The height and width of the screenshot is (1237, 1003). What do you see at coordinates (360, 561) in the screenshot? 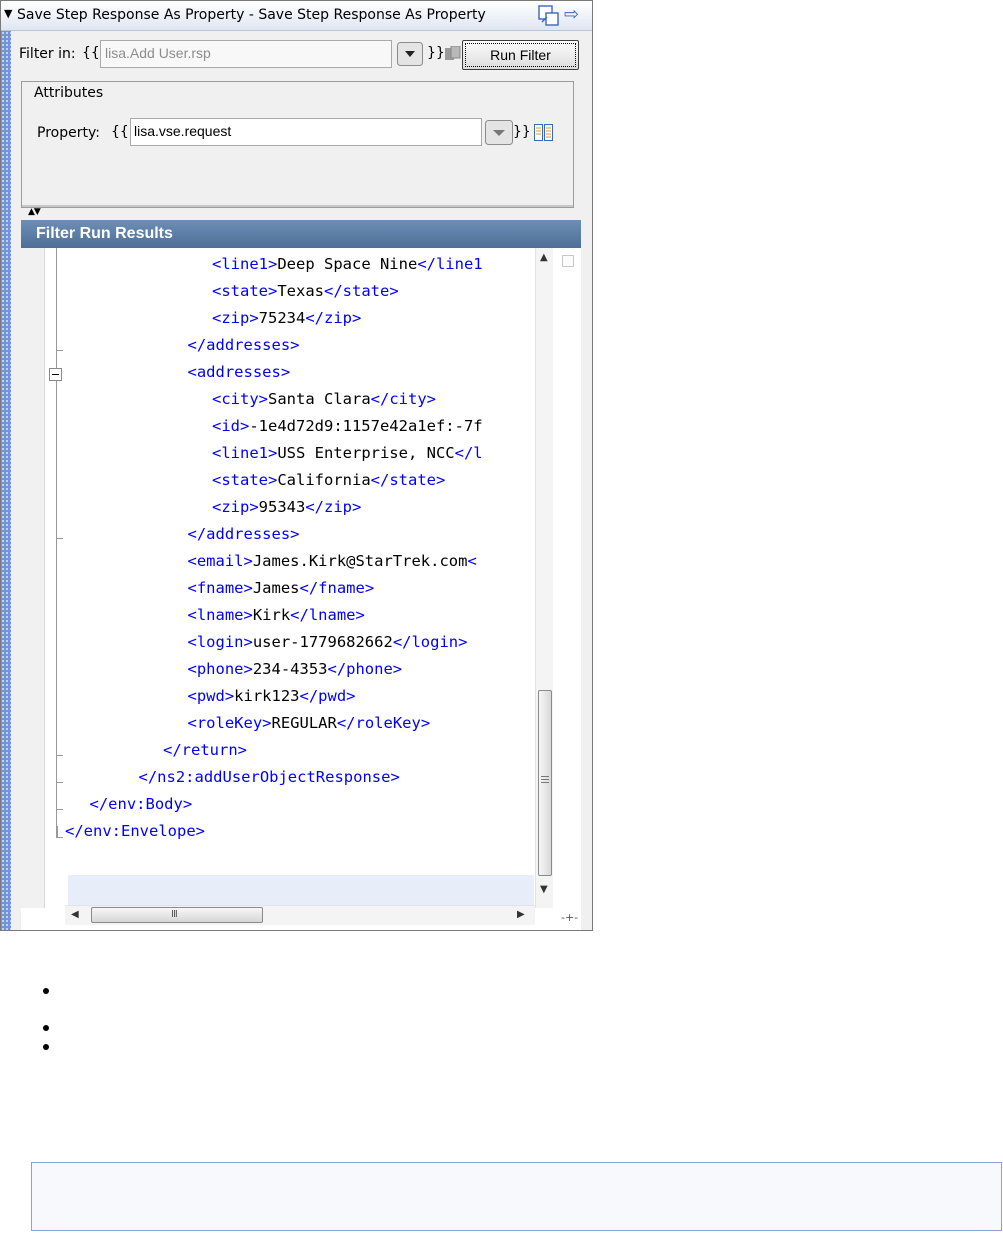
I see `xml-text: James.Kirk@StarTrek.com` at bounding box center [360, 561].